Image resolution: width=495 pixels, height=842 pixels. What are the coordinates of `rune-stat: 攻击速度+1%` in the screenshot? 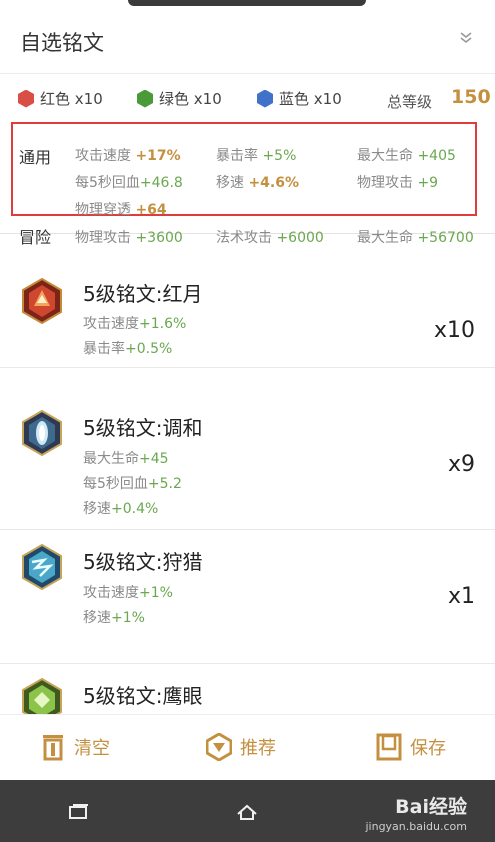 It's located at (128, 593).